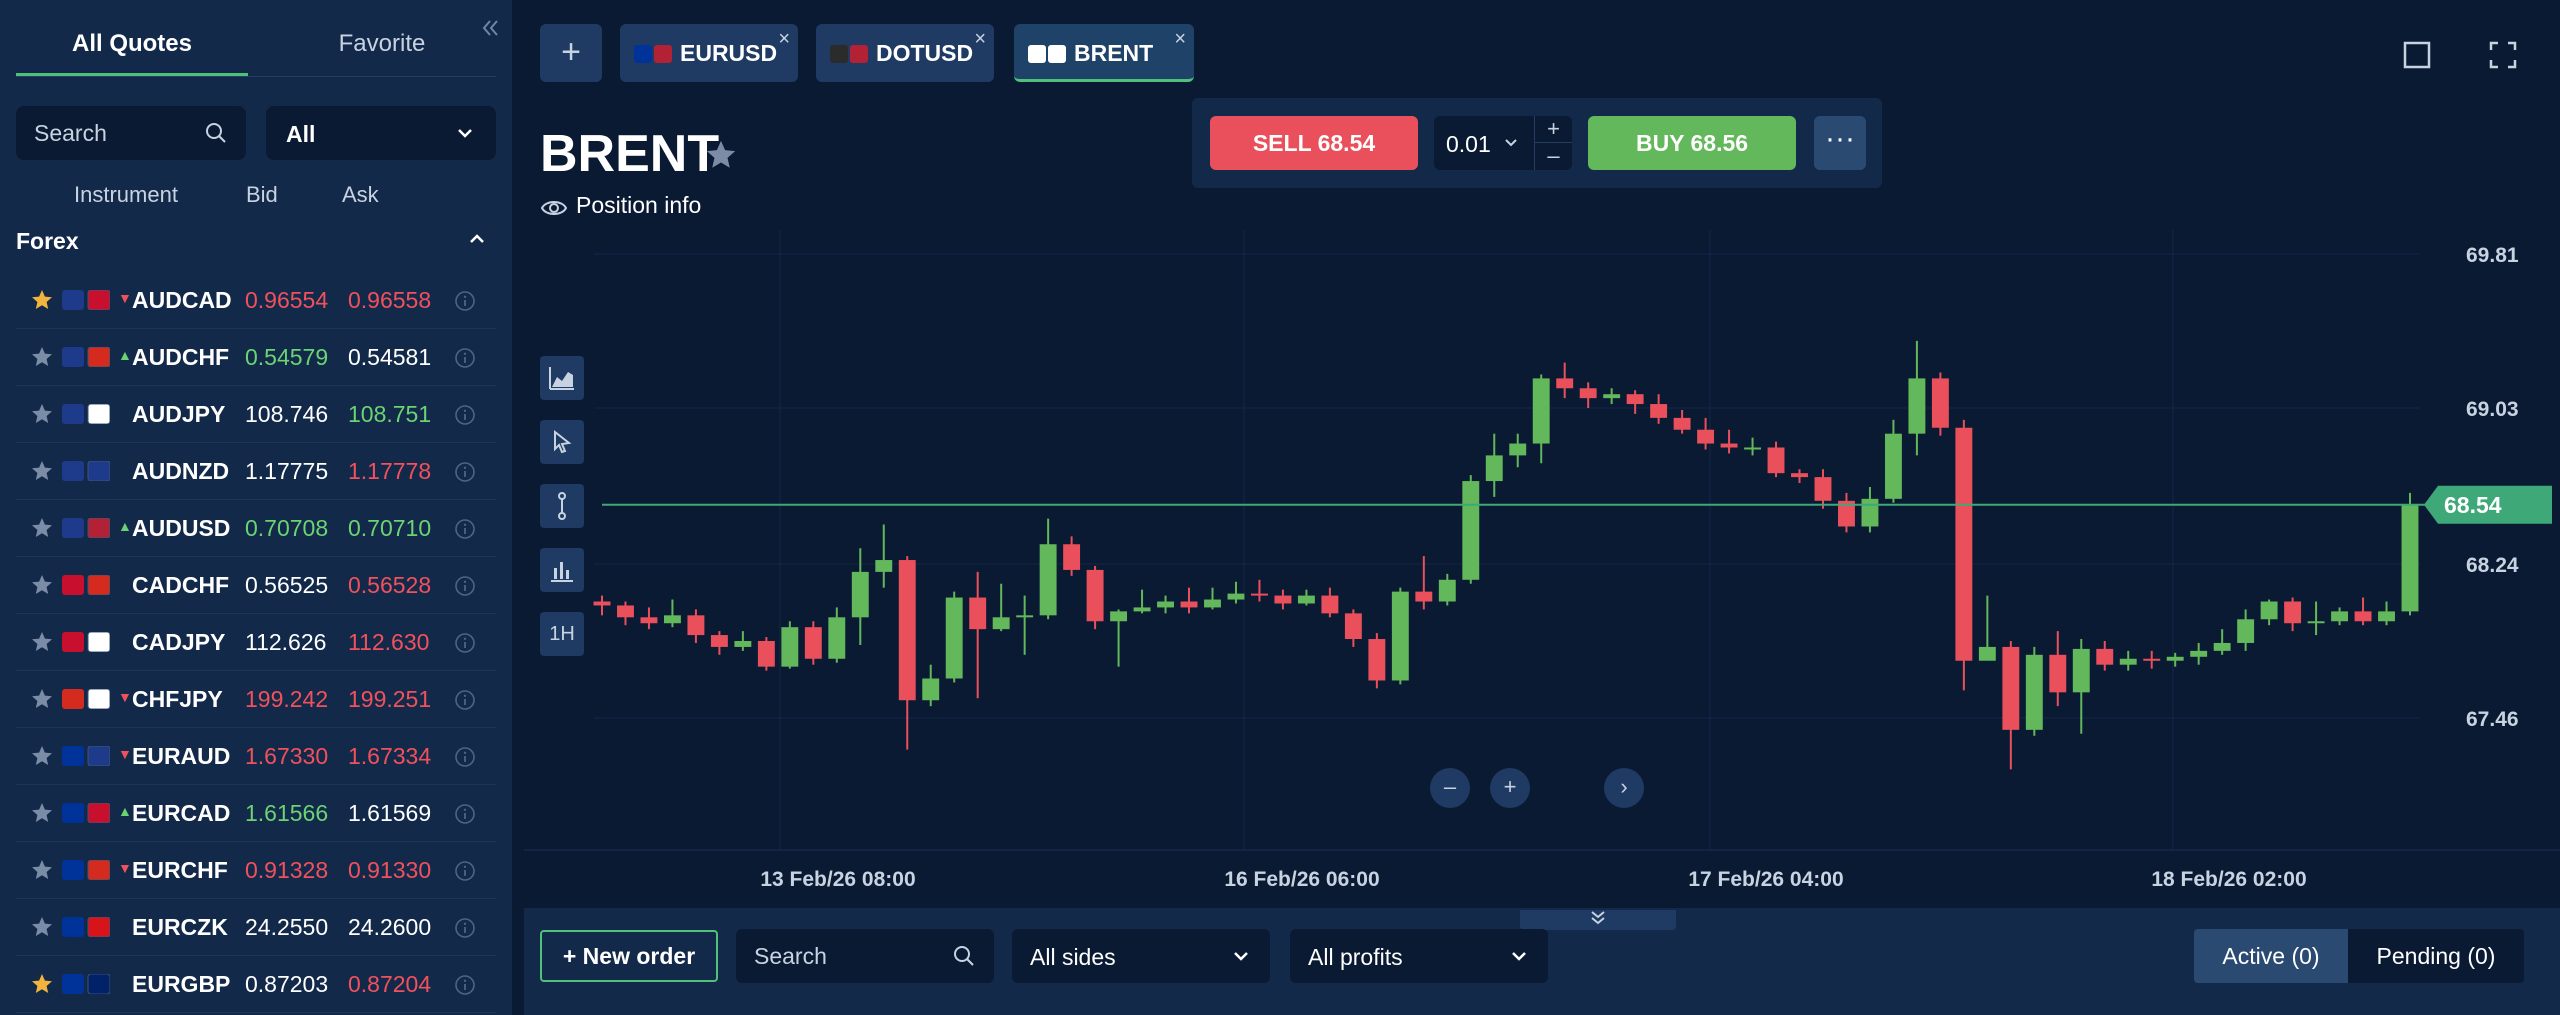  What do you see at coordinates (256, 528) in the screenshot?
I see `quote-row: ▲ AUDUSD 0.70708 0.70710` at bounding box center [256, 528].